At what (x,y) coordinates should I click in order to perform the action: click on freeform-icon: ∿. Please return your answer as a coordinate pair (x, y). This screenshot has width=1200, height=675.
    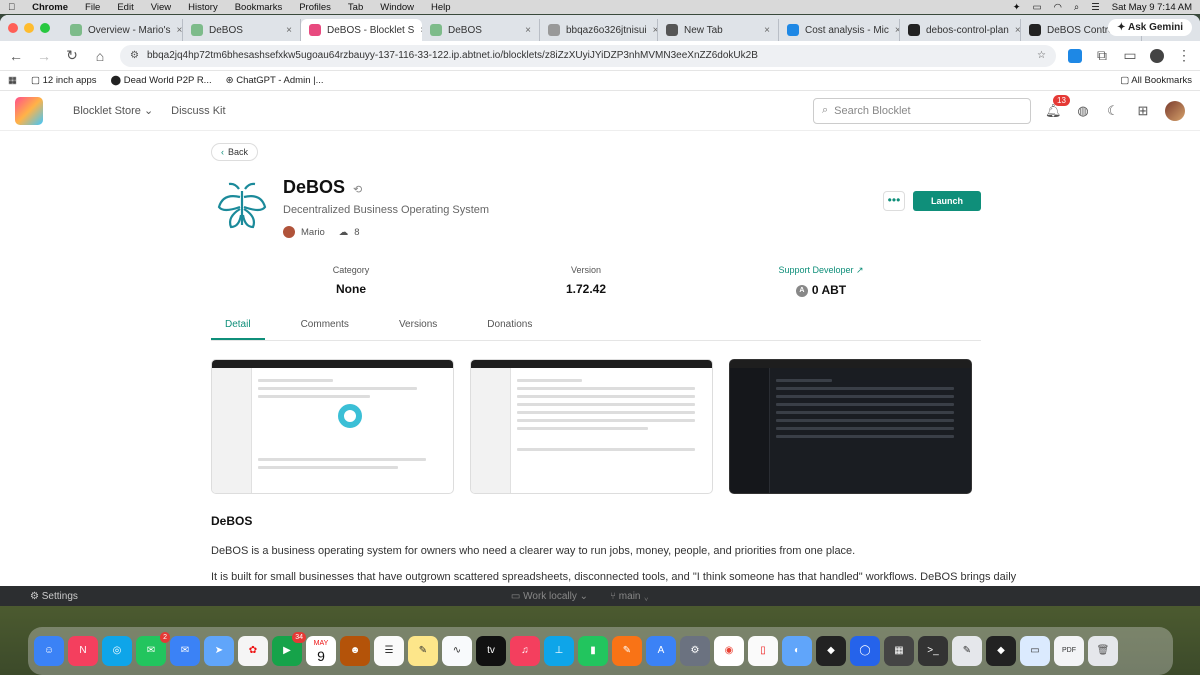
    Looking at the image, I should click on (457, 651).